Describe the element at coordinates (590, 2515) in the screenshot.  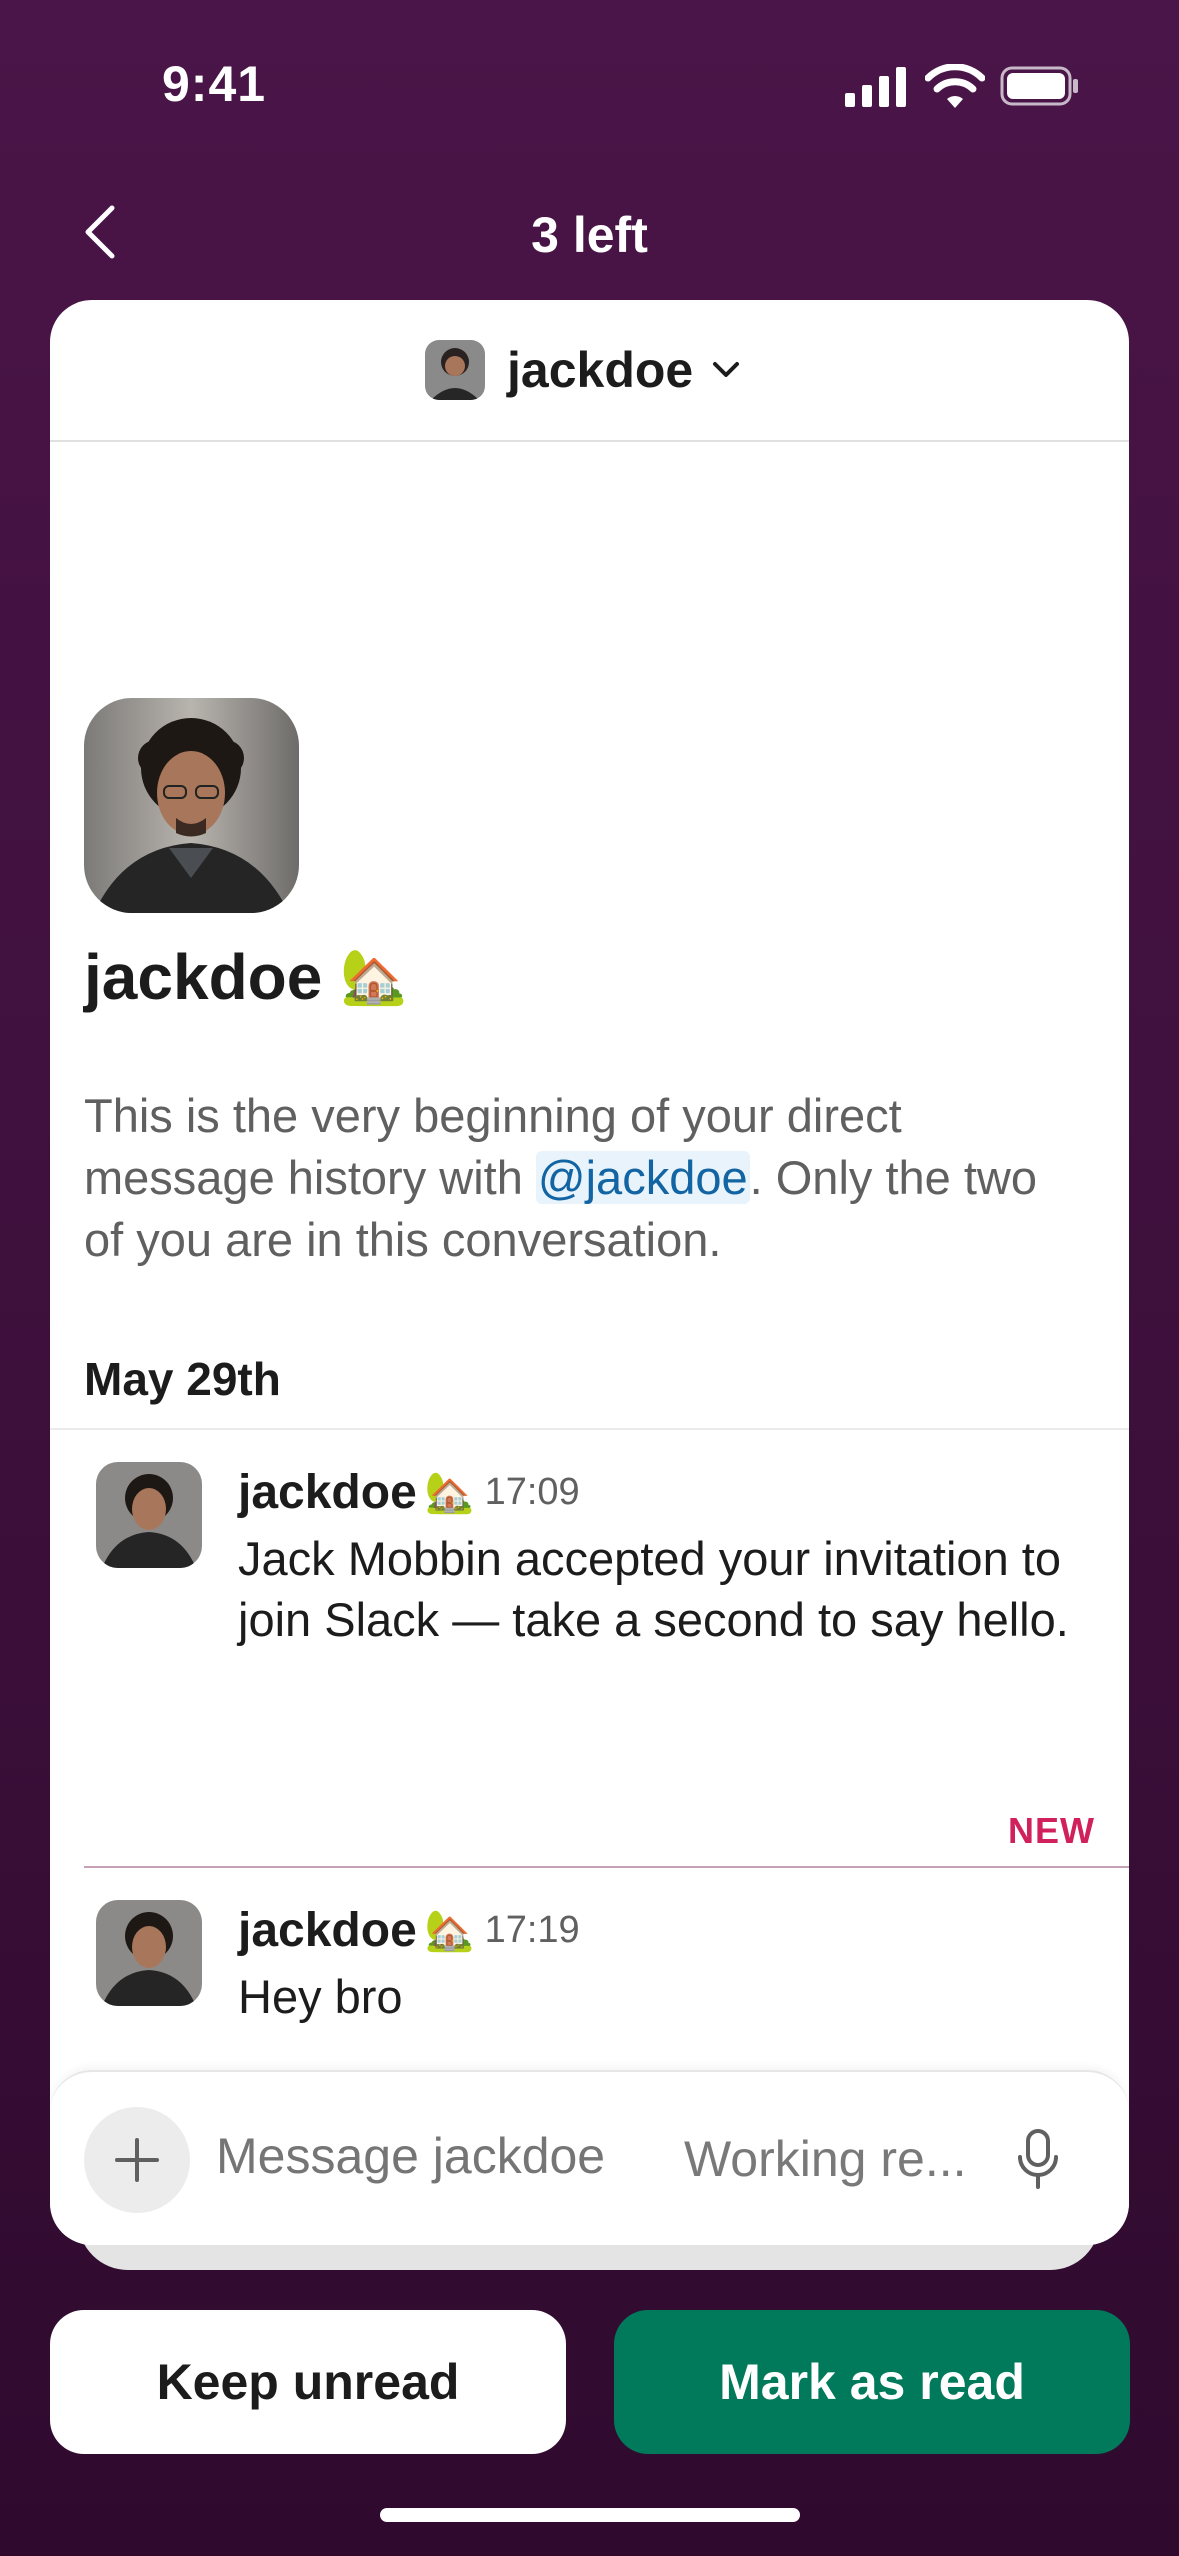
I see `home-indicator` at that location.